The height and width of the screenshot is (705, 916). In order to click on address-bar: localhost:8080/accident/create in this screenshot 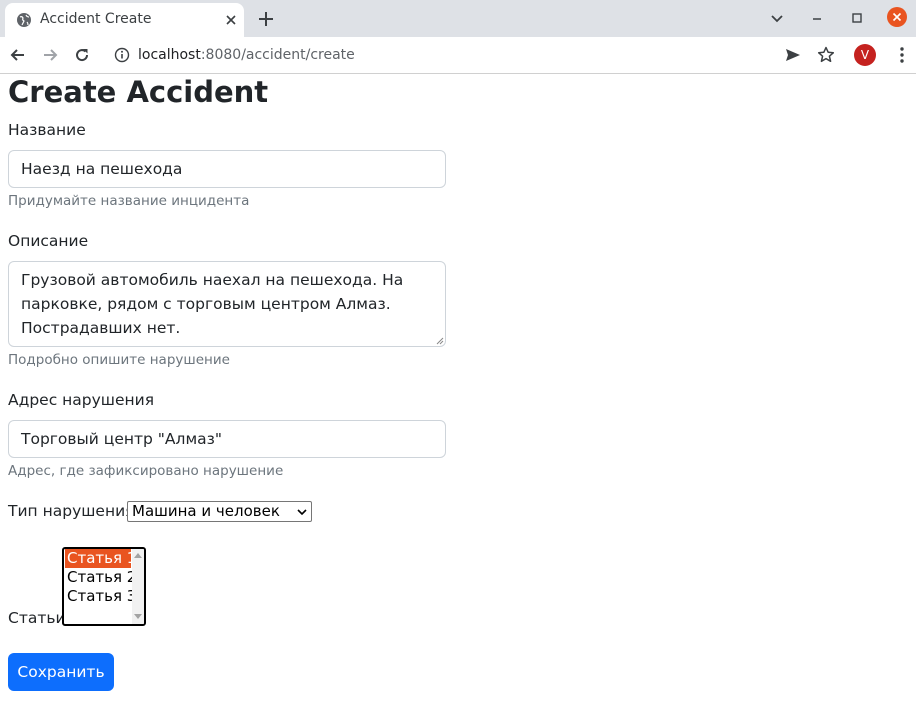, I will do `click(474, 55)`.